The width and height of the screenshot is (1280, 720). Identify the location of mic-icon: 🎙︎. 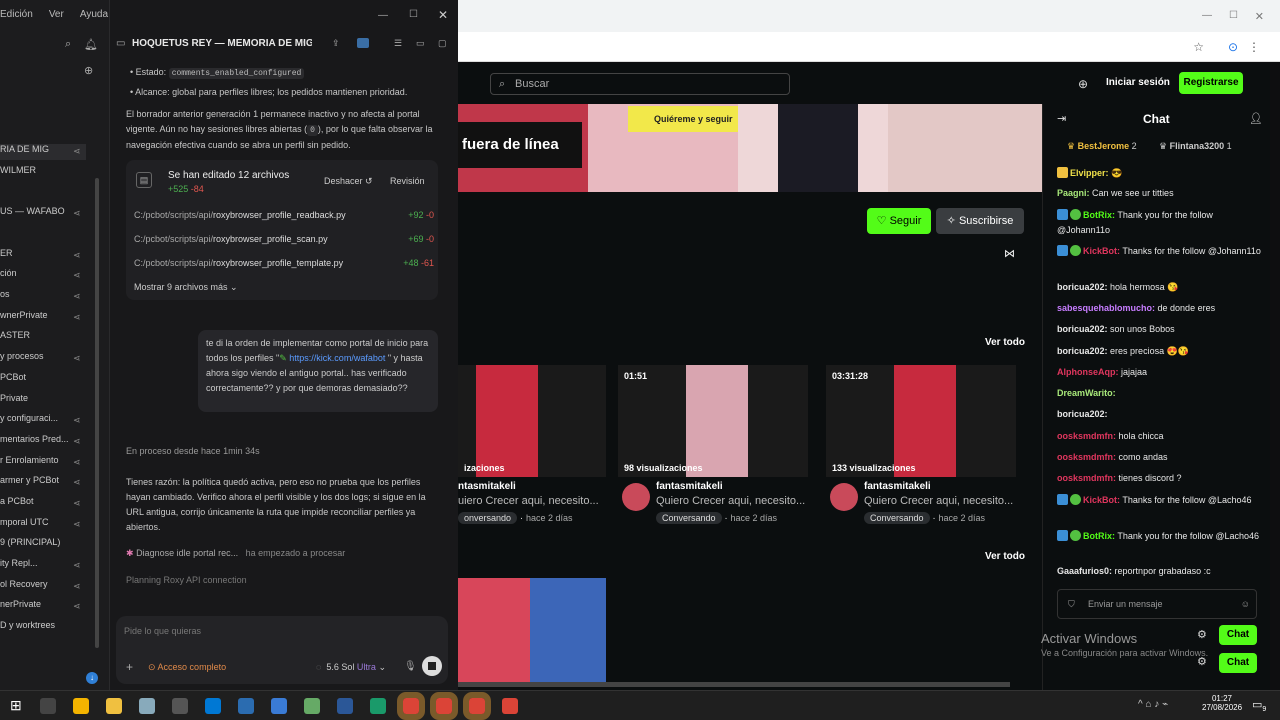
(410, 666).